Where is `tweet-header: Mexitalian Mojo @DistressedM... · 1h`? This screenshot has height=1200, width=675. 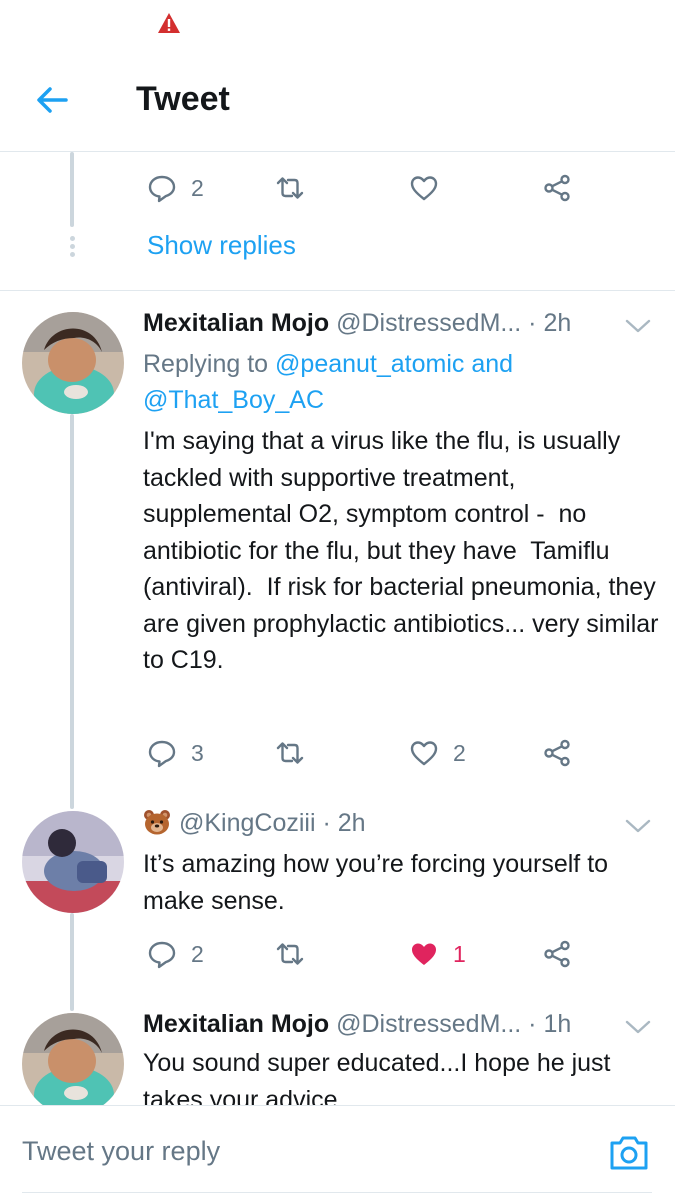
tweet-header: Mexitalian Mojo @DistressedM... · 1h is located at coordinates (357, 1024).